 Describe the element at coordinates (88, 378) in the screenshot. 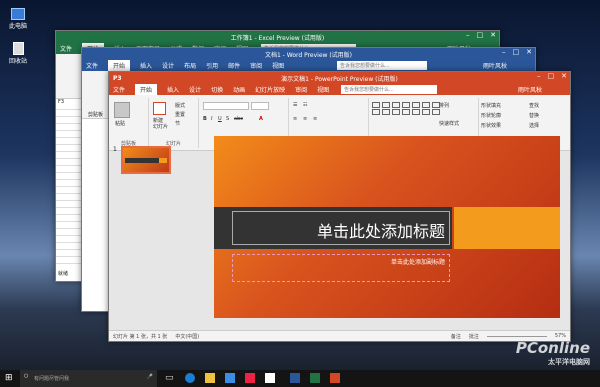

I see `cortana-search: ○ 有问题尽管问我 🎤` at that location.